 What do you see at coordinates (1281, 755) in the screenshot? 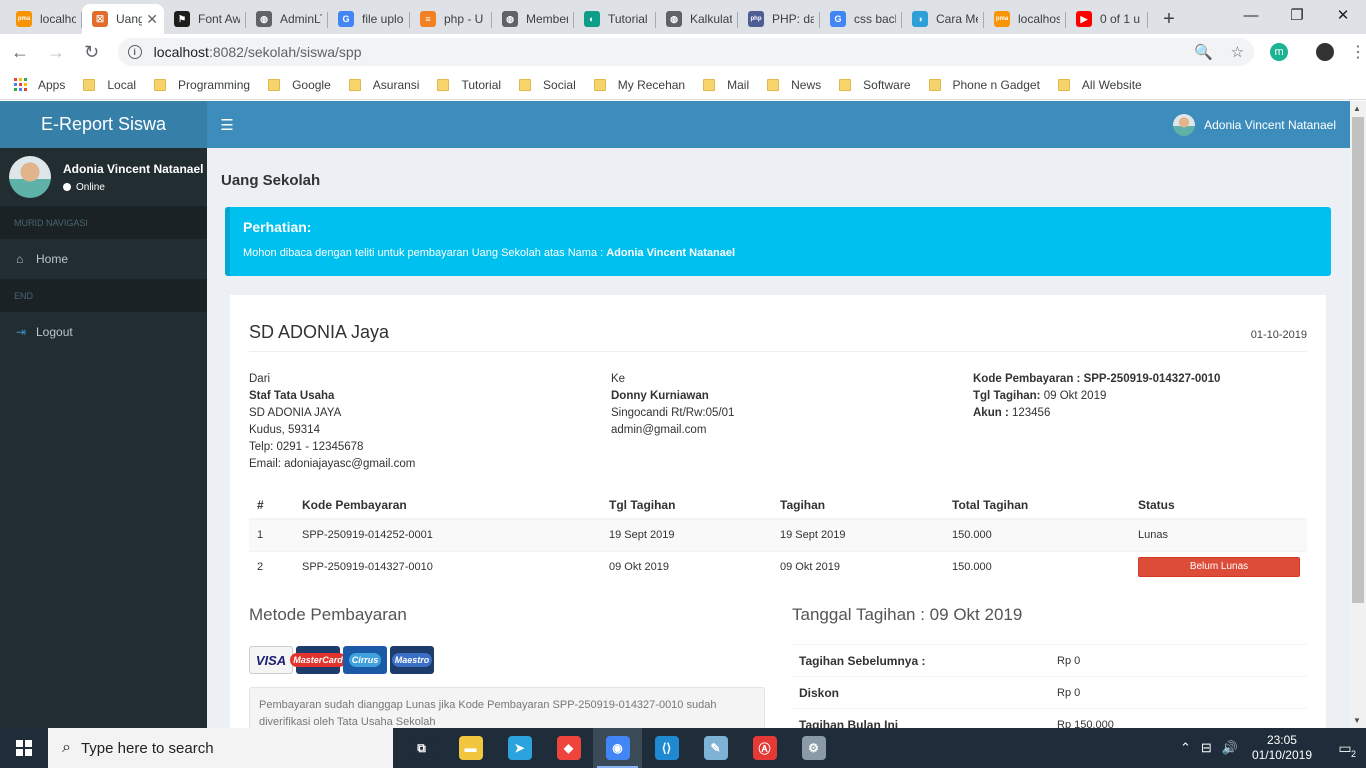
I see `clock-date: 01/10/2019` at bounding box center [1281, 755].